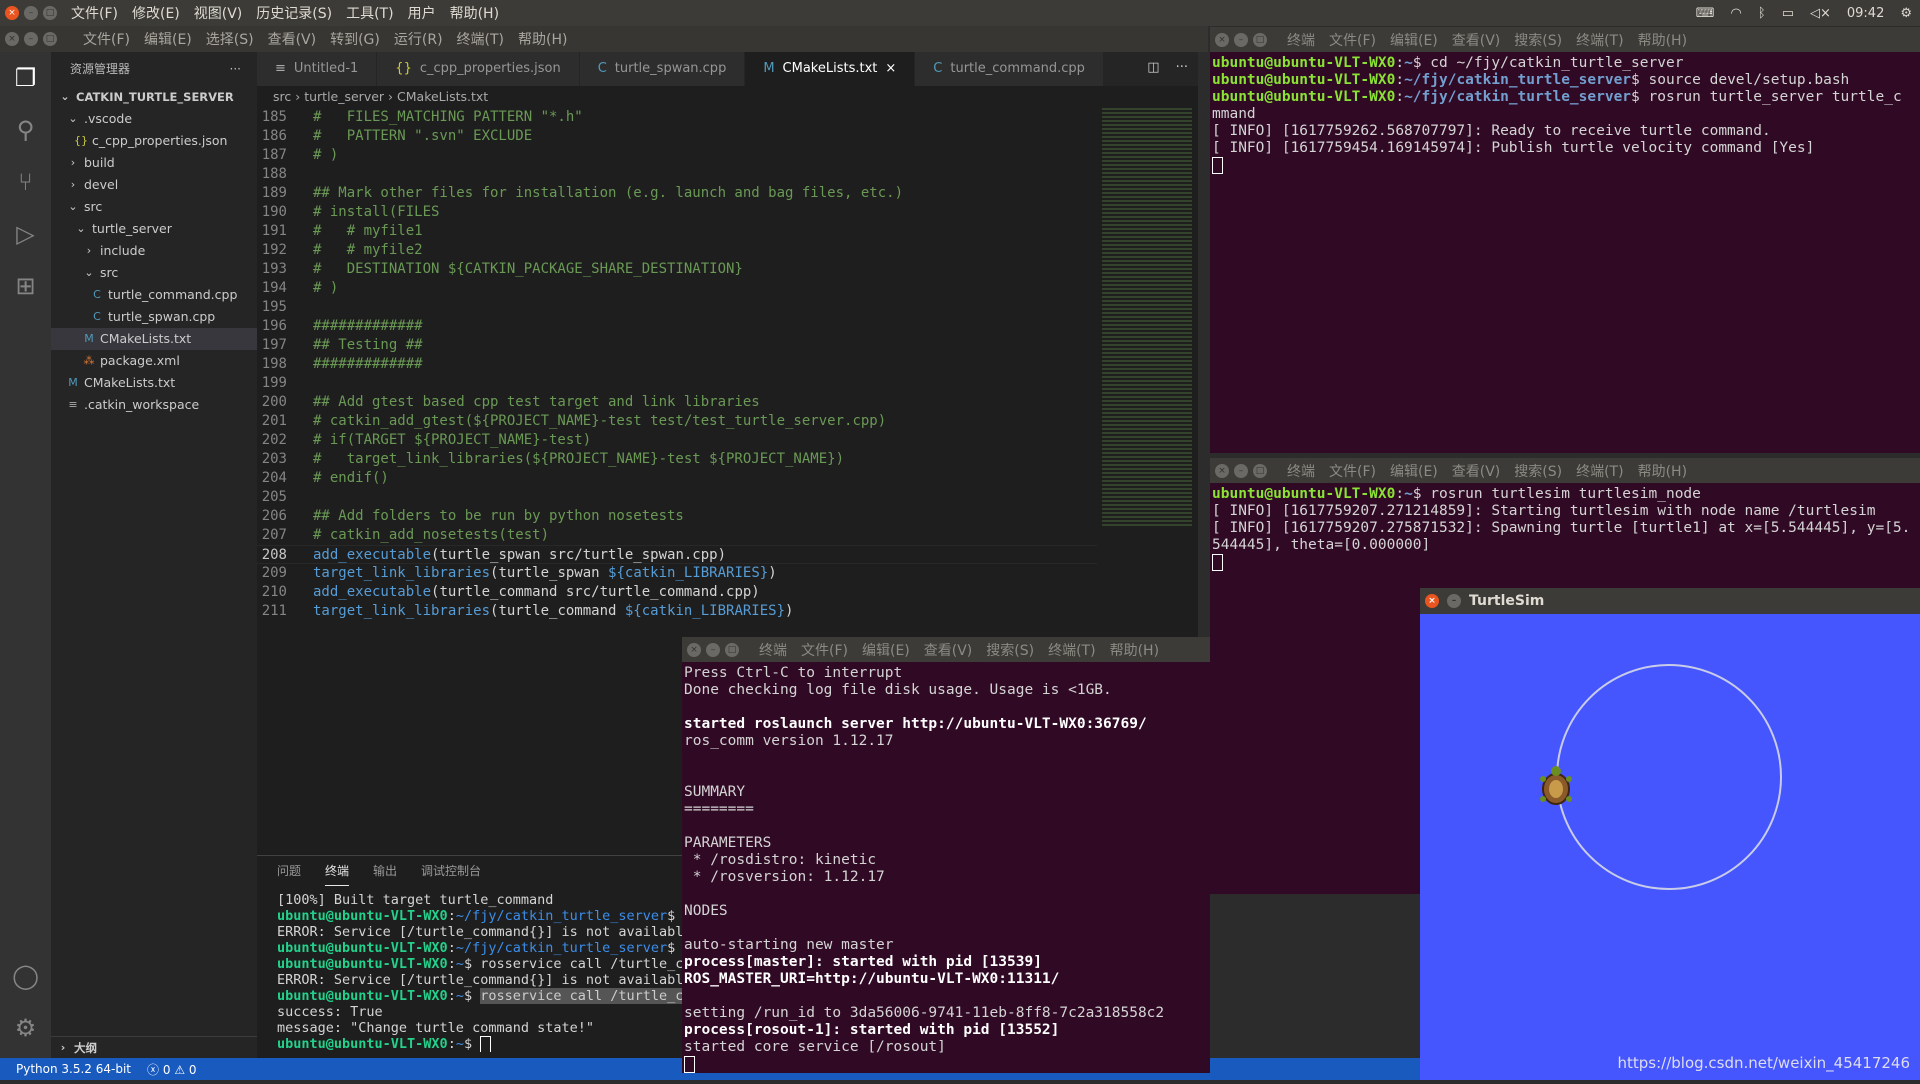 The image size is (1920, 1084). I want to click on more-actions-button: ···, so click(235, 69).